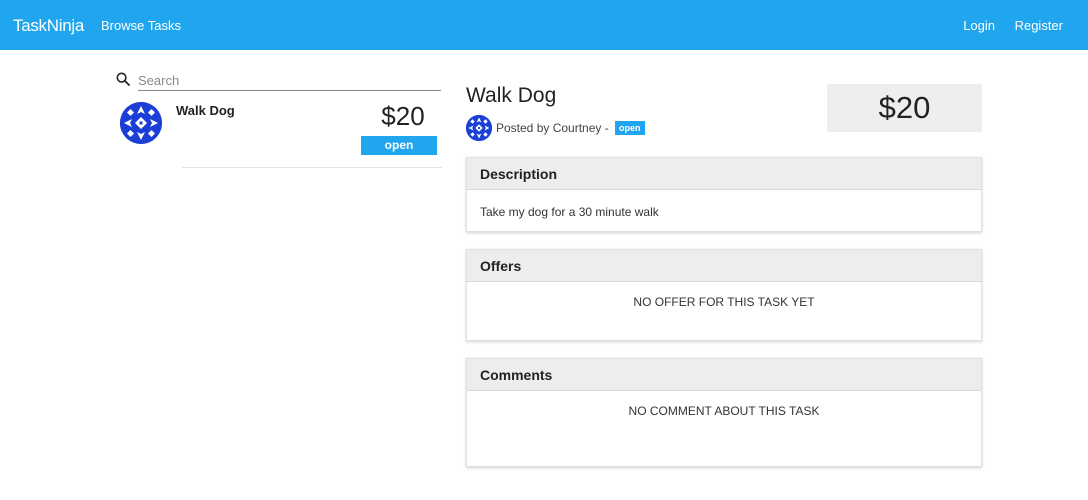  Describe the element at coordinates (1039, 25) in the screenshot. I see `nav-register: Register` at that location.